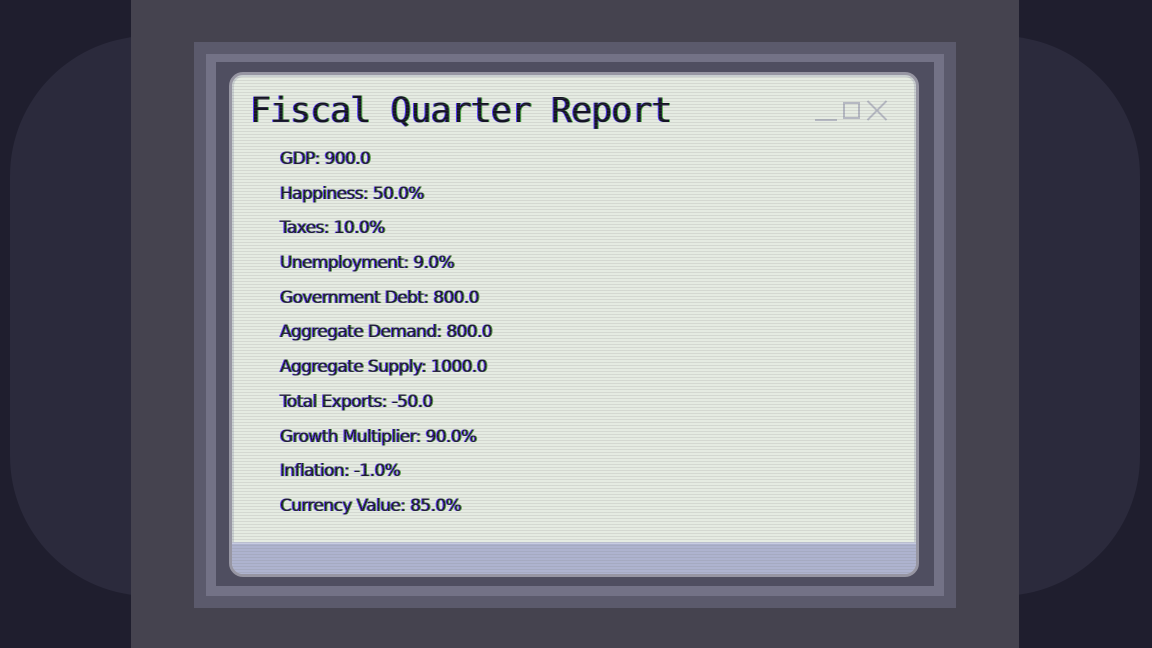 This screenshot has height=648, width=1152. What do you see at coordinates (352, 193) in the screenshot?
I see `stat-happiness: Happiness: 50.0%` at bounding box center [352, 193].